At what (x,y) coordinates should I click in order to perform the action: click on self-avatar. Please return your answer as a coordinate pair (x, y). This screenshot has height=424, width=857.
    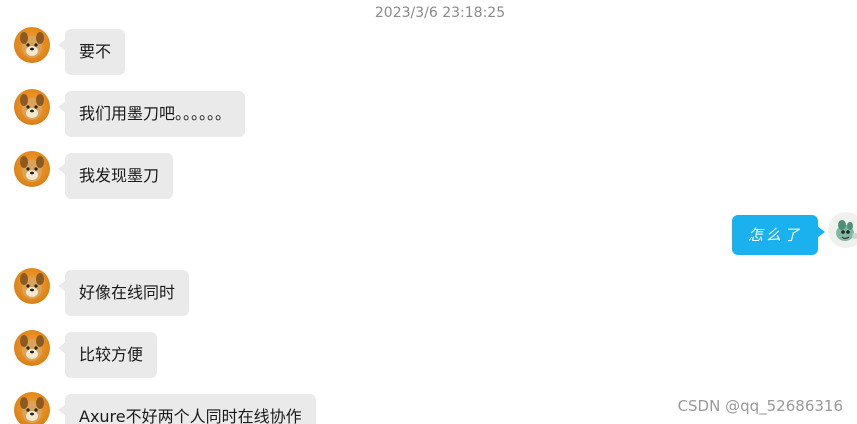
    Looking at the image, I should click on (842, 230).